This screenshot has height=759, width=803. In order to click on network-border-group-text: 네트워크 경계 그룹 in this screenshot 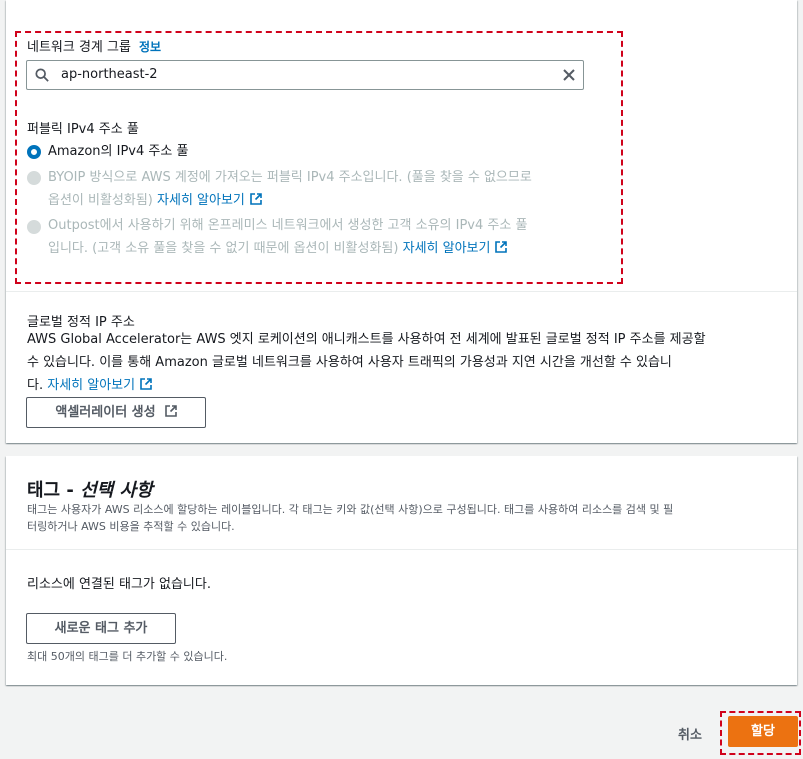, I will do `click(79, 47)`.